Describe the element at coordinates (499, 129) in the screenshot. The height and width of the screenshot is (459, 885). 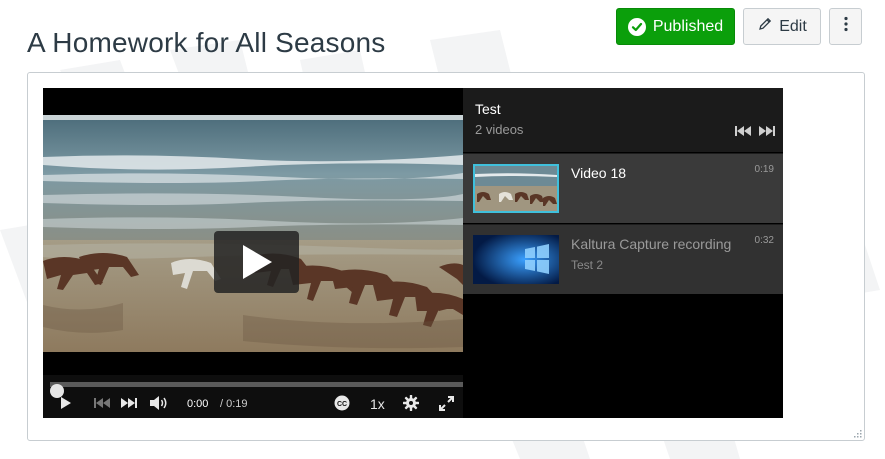
I see `playlist-count: 2 videos` at that location.